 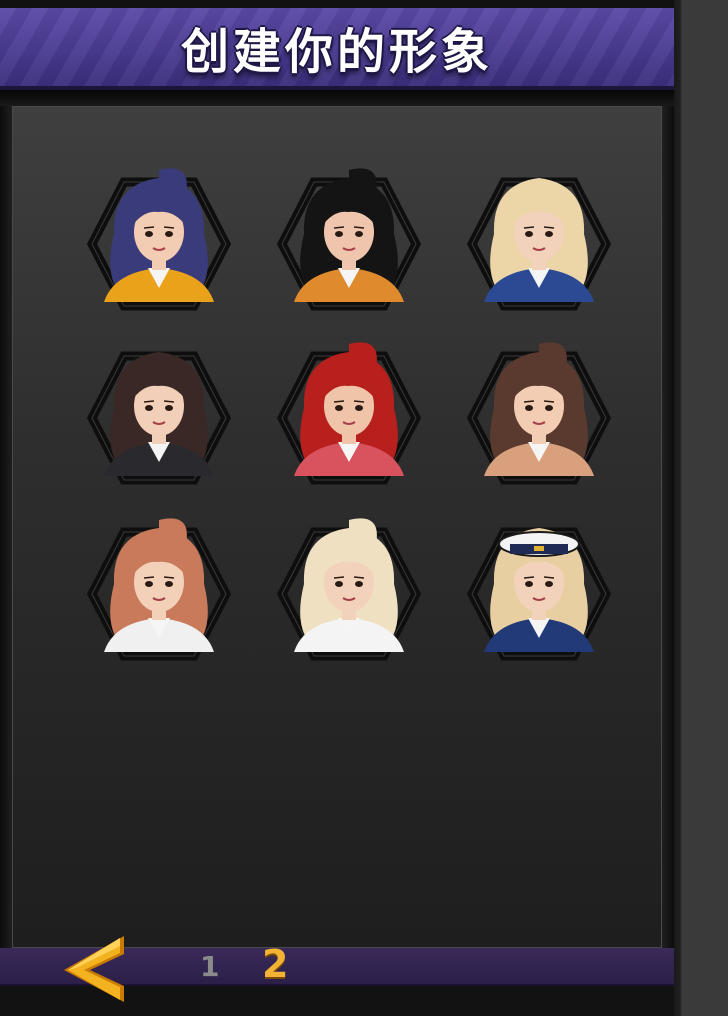 What do you see at coordinates (701, 508) in the screenshot?
I see `right-edge-strip` at bounding box center [701, 508].